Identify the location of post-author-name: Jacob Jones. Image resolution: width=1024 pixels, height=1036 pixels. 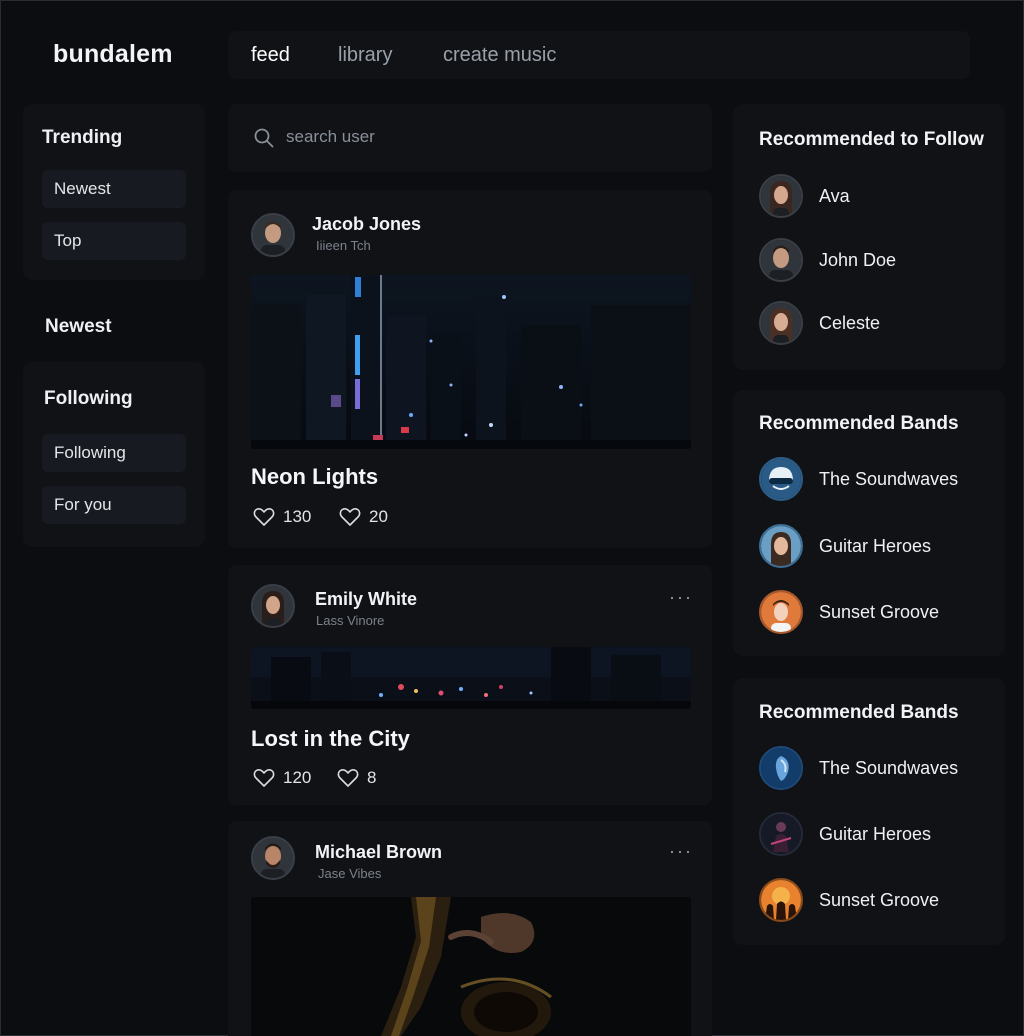
(366, 224).